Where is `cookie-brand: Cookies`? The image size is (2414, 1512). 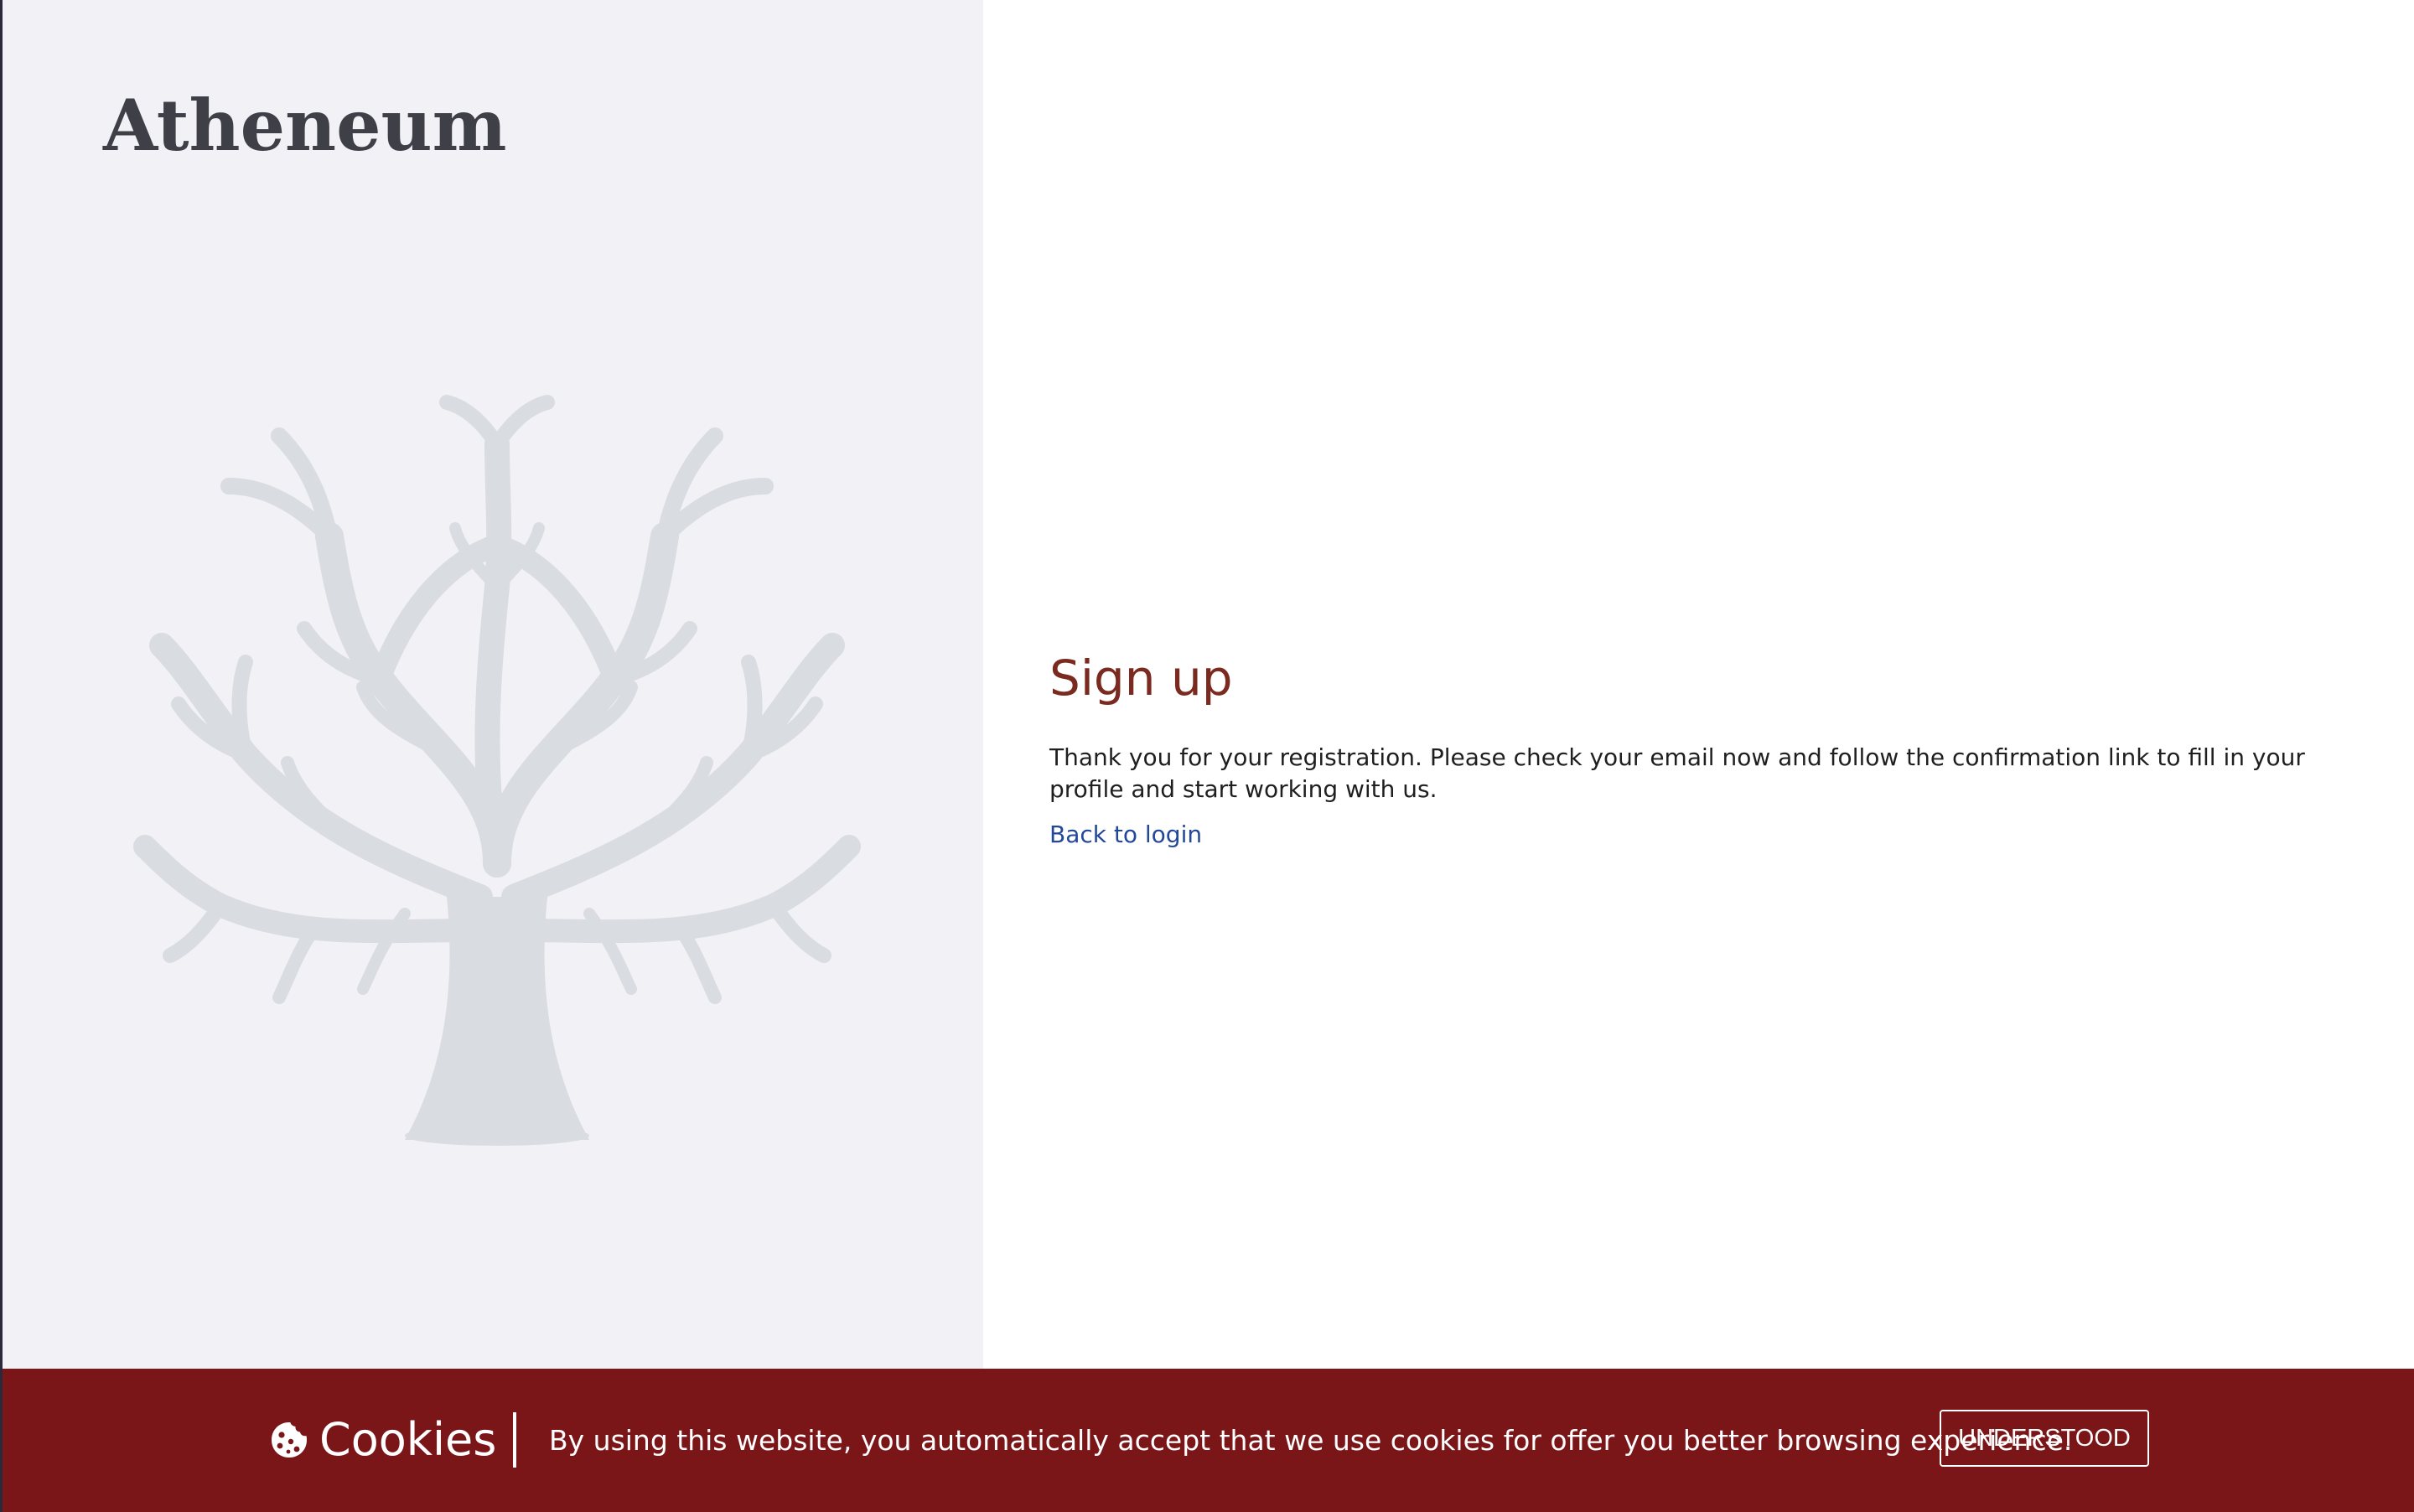 cookie-brand: Cookies is located at coordinates (383, 1440).